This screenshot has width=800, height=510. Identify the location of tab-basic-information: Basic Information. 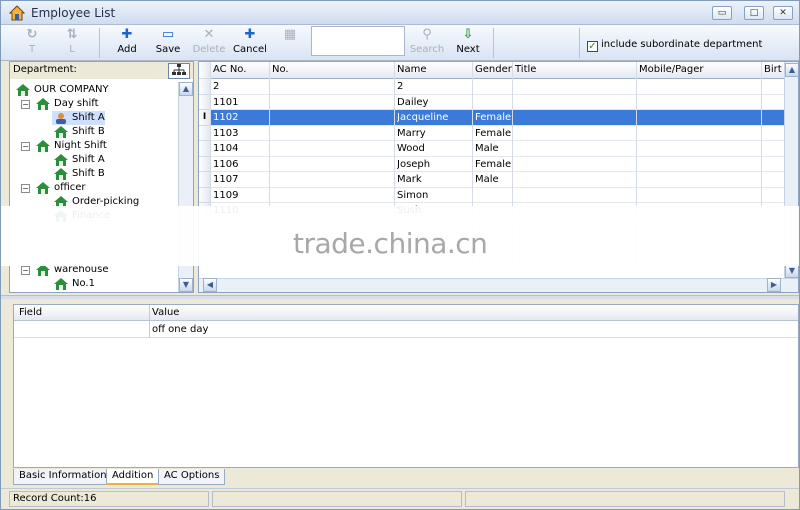
(63, 477).